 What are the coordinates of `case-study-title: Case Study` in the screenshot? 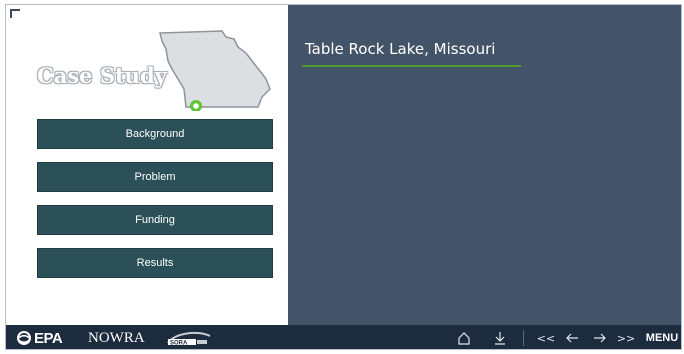 It's located at (102, 75).